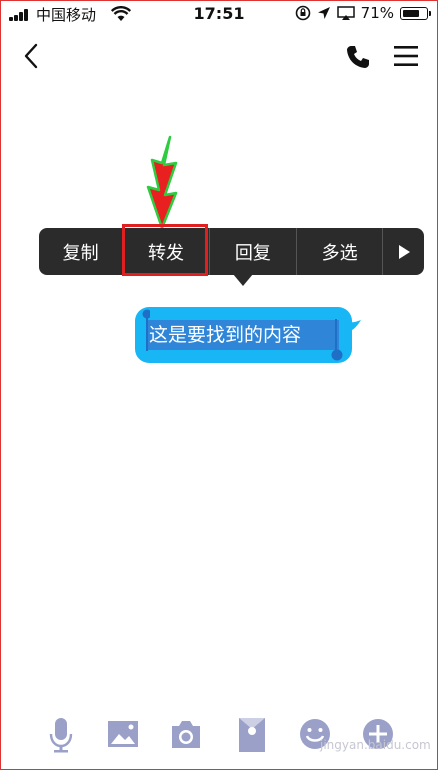 This screenshot has height=770, width=438. Describe the element at coordinates (302, 13) in the screenshot. I see `rotation-lock-icon` at that location.